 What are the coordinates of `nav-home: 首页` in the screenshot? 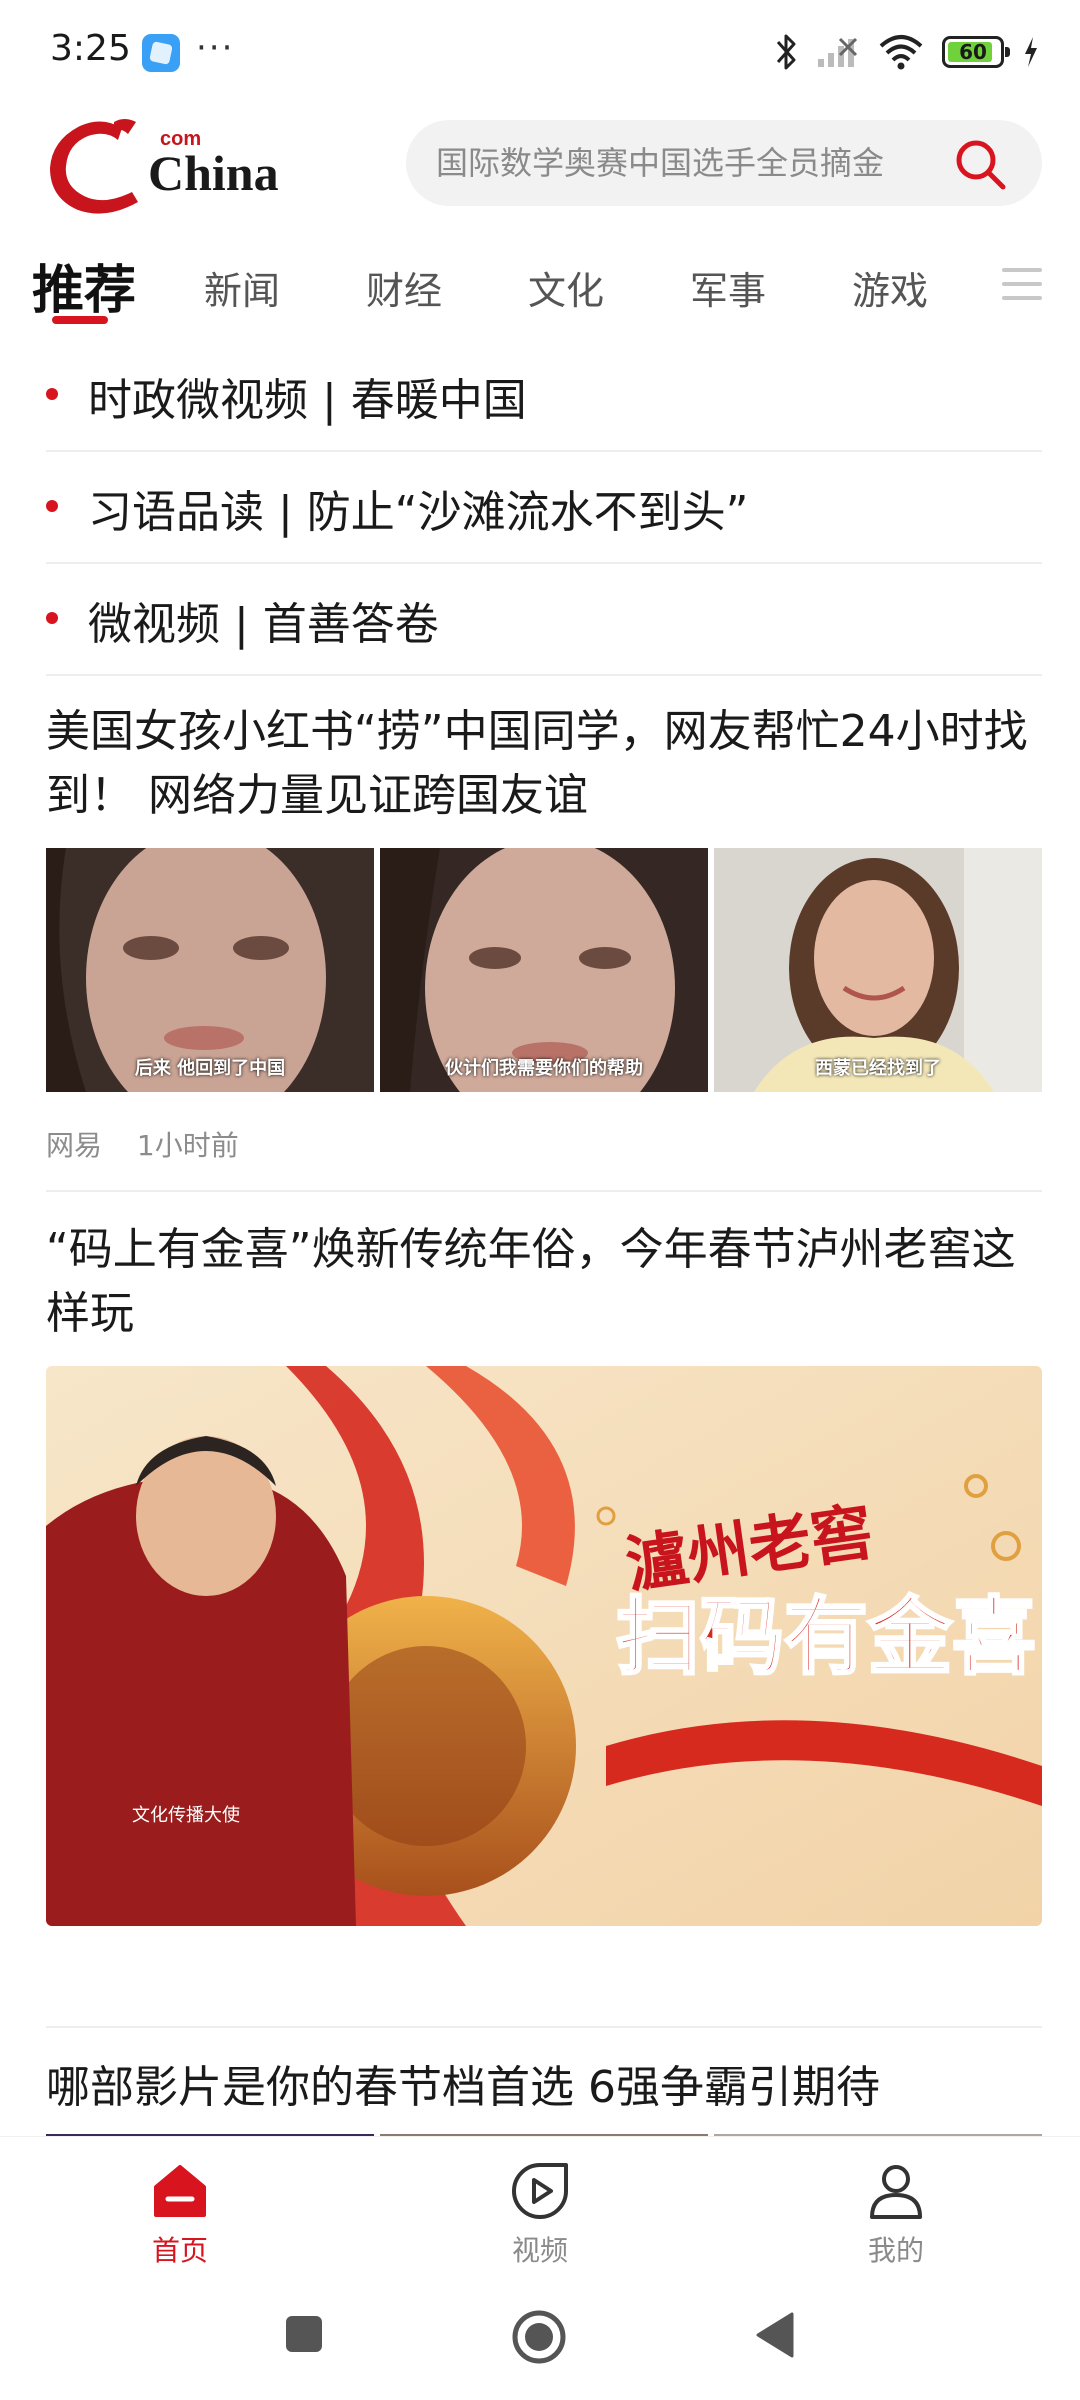 It's located at (180, 2207).